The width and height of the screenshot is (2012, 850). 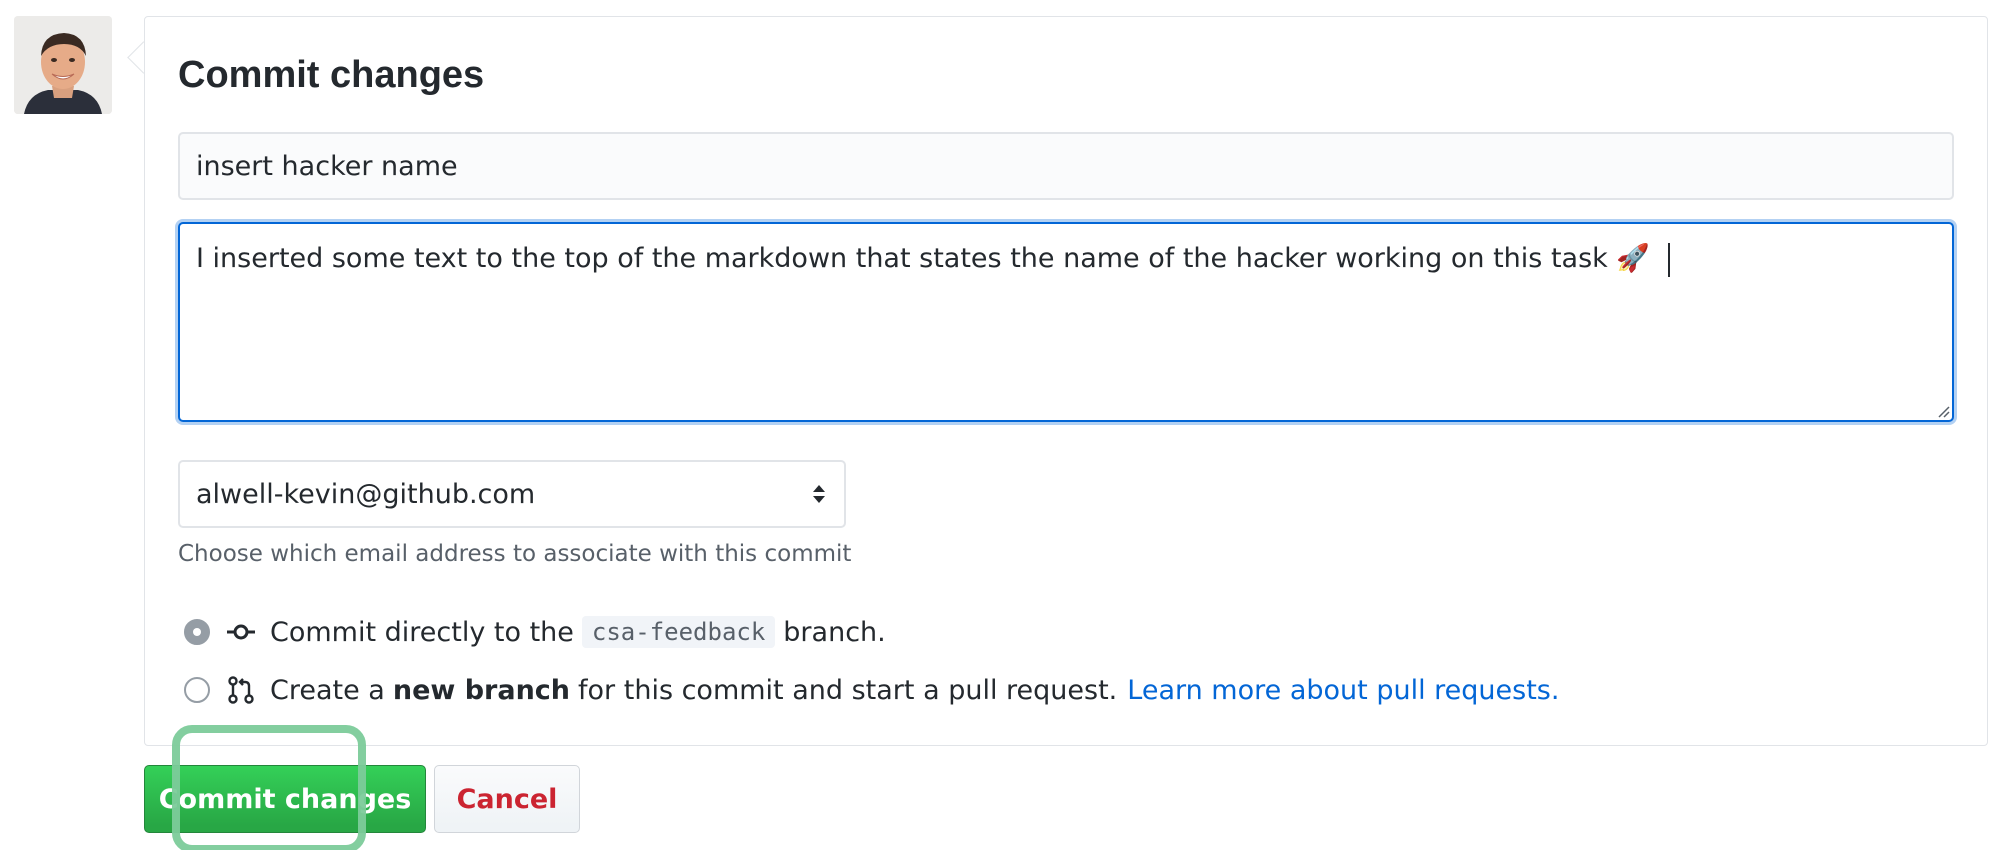 I want to click on commit-summary-value: insert hacker name, so click(x=327, y=166).